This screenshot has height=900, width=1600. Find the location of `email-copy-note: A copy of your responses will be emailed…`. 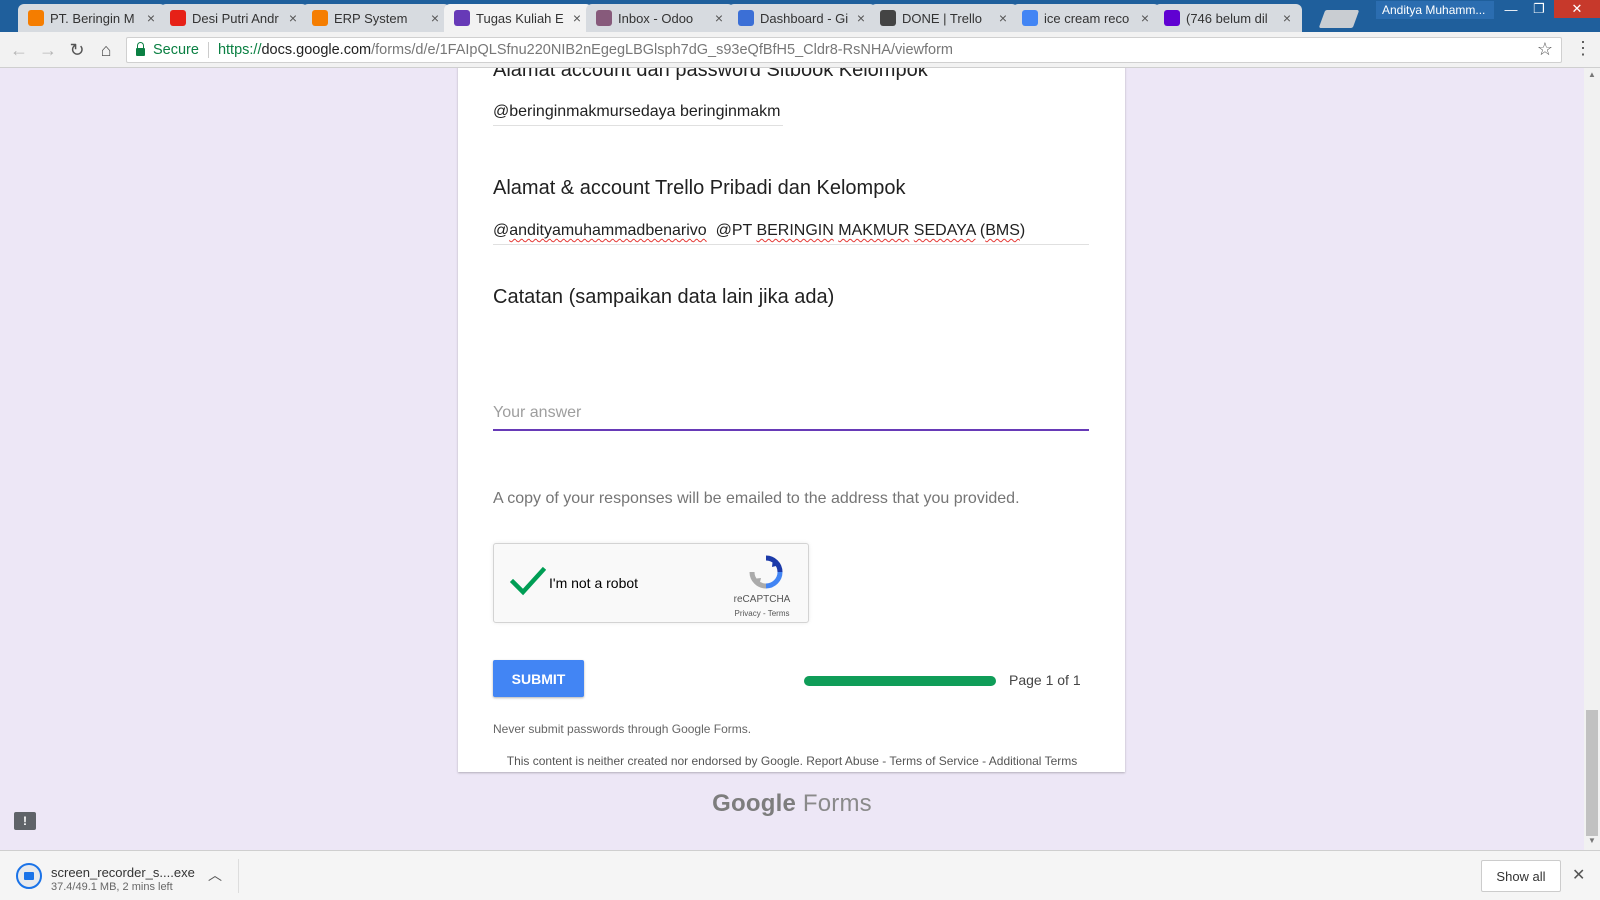

email-copy-note: A copy of your responses will be emailed… is located at coordinates (756, 498).